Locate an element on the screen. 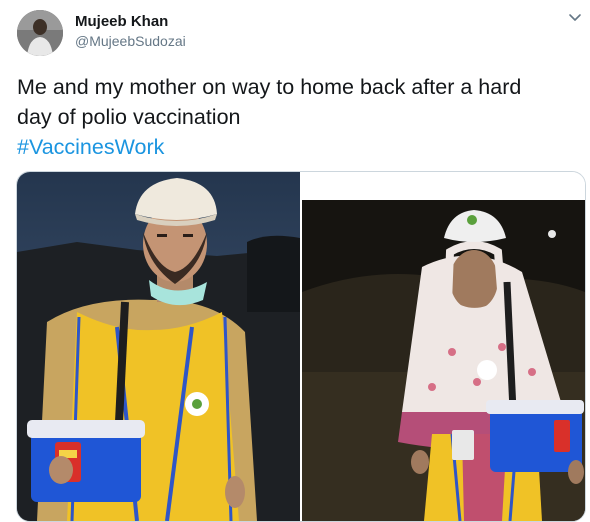 This screenshot has width=590, height=522. author-avatar is located at coordinates (40, 33).